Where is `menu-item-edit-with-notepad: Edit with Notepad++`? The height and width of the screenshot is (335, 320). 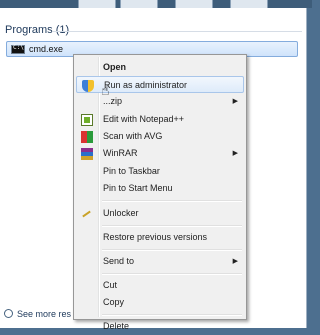 menu-item-edit-with-notepad: Edit with Notepad++ is located at coordinates (160, 119).